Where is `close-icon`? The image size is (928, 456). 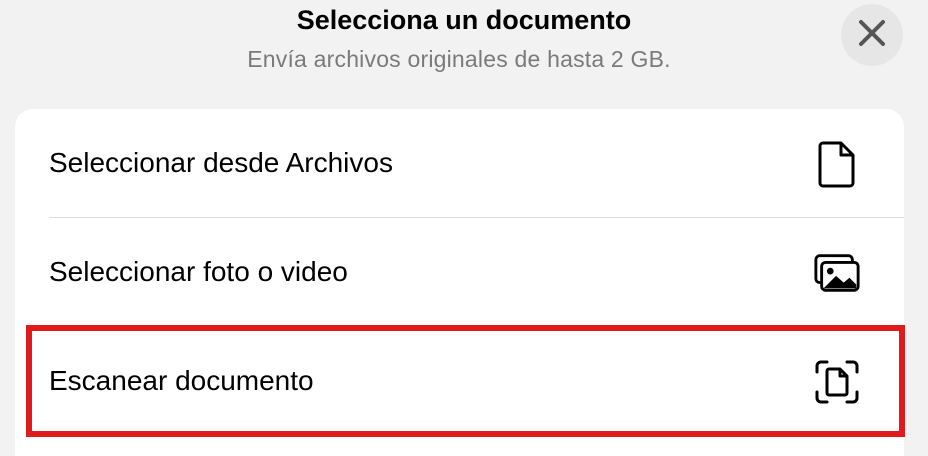
close-icon is located at coordinates (872, 35).